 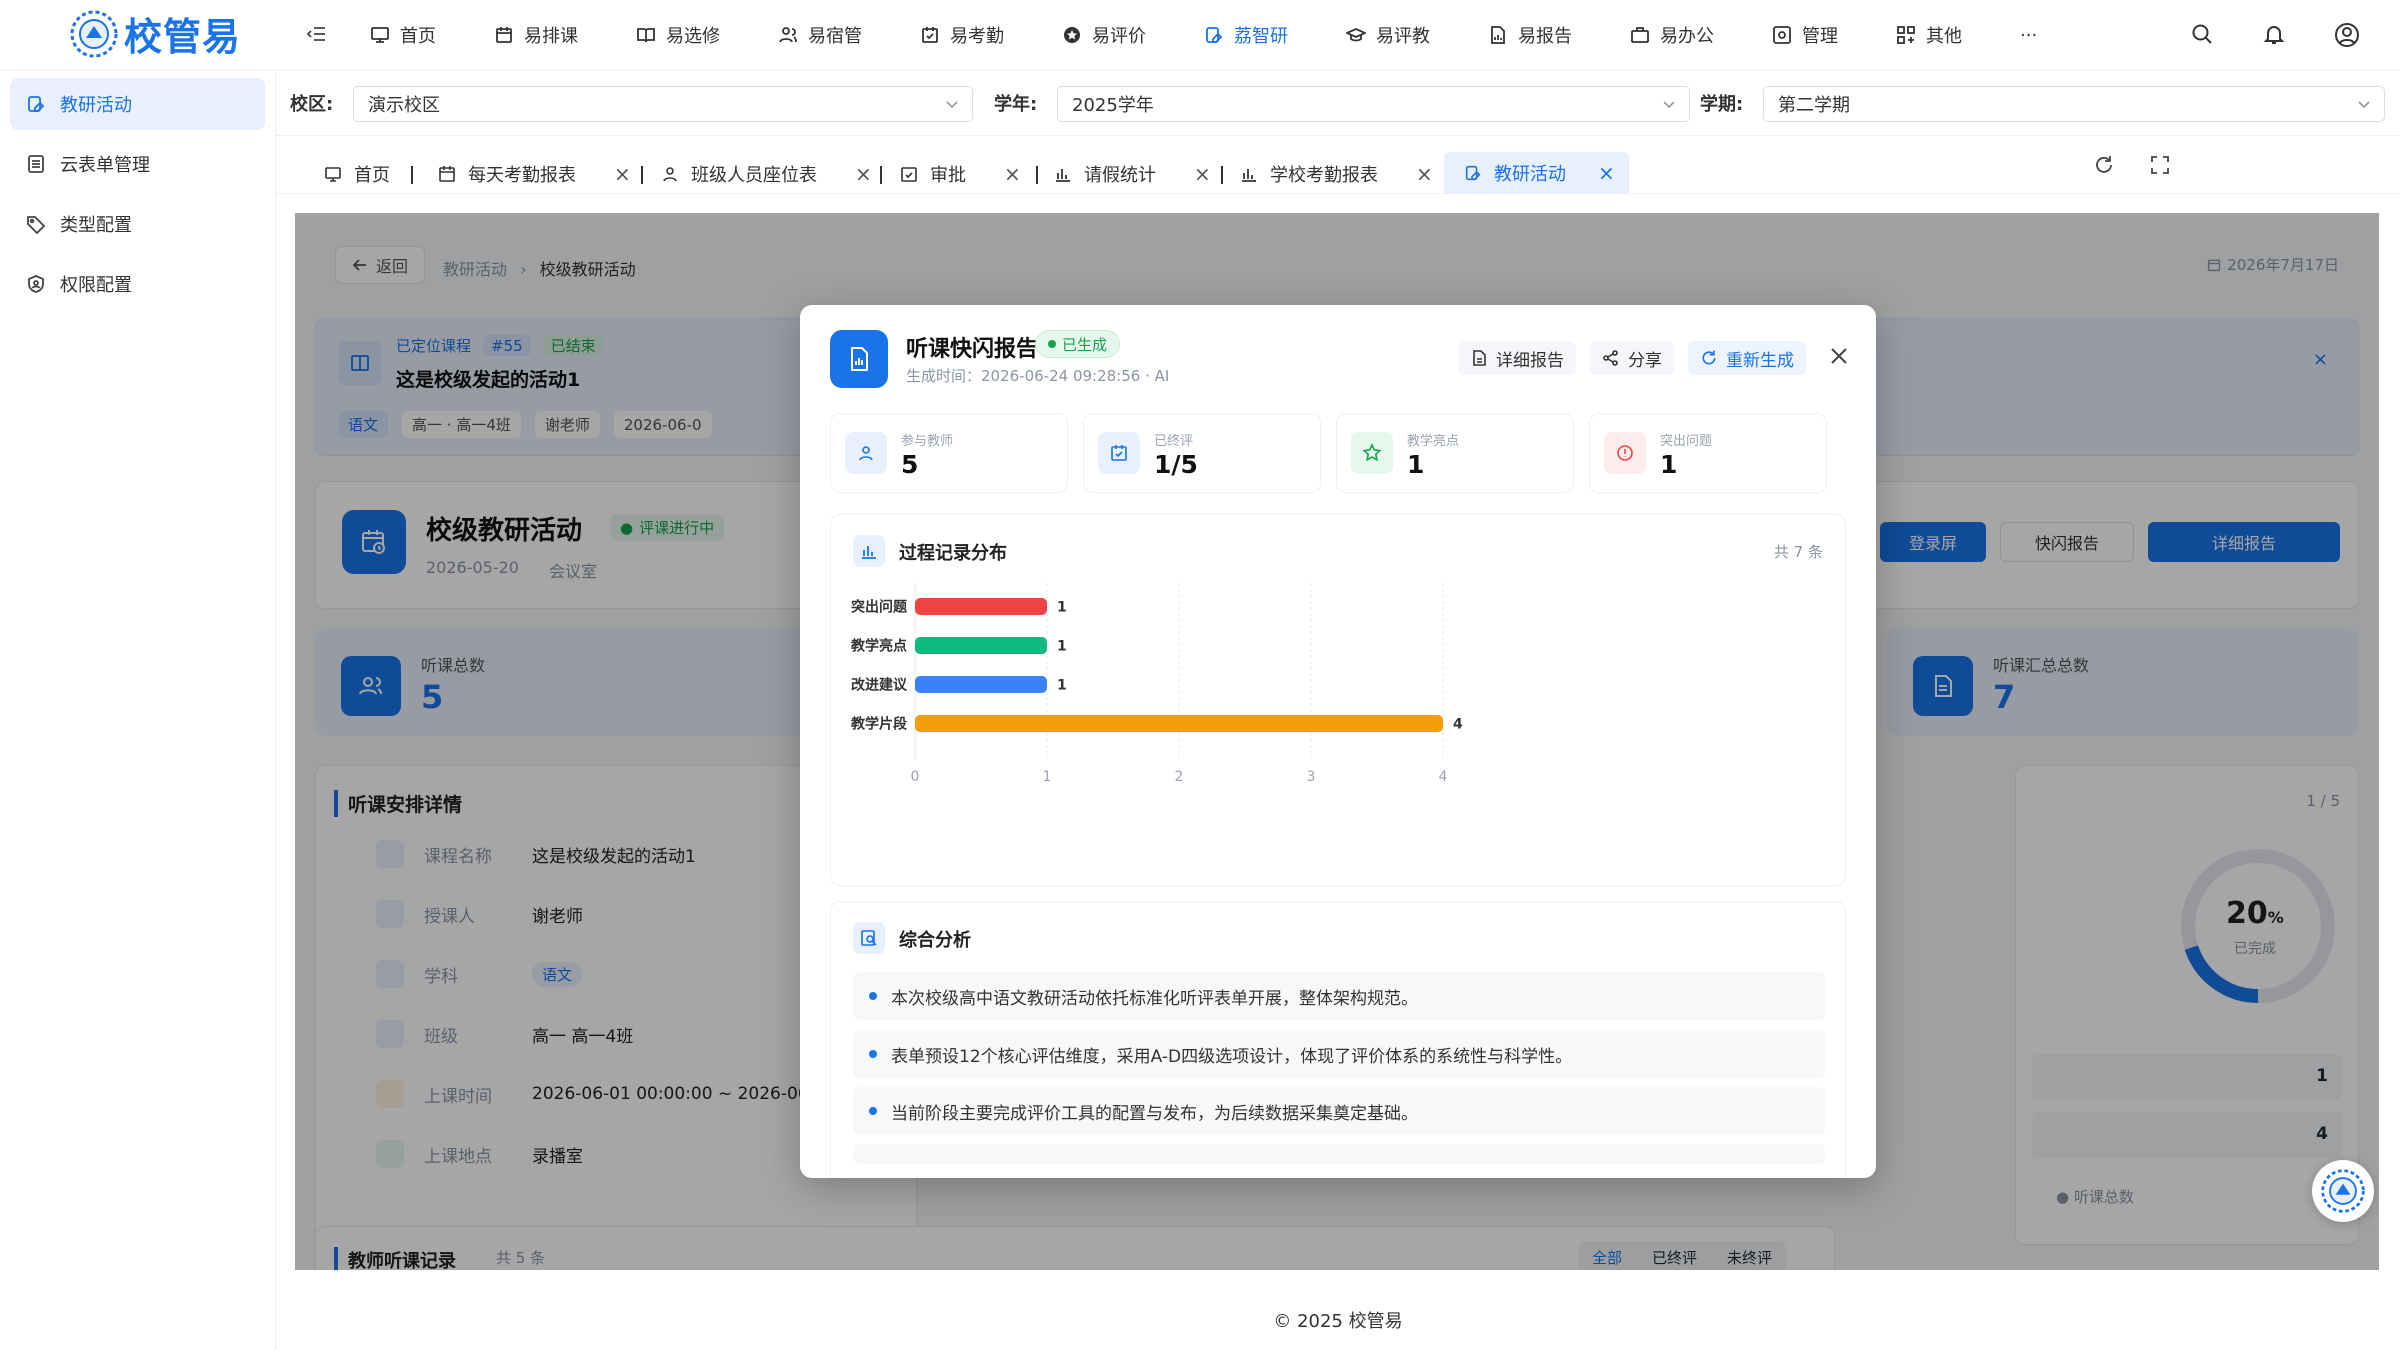 I want to click on form-icon, so click(x=36, y=164).